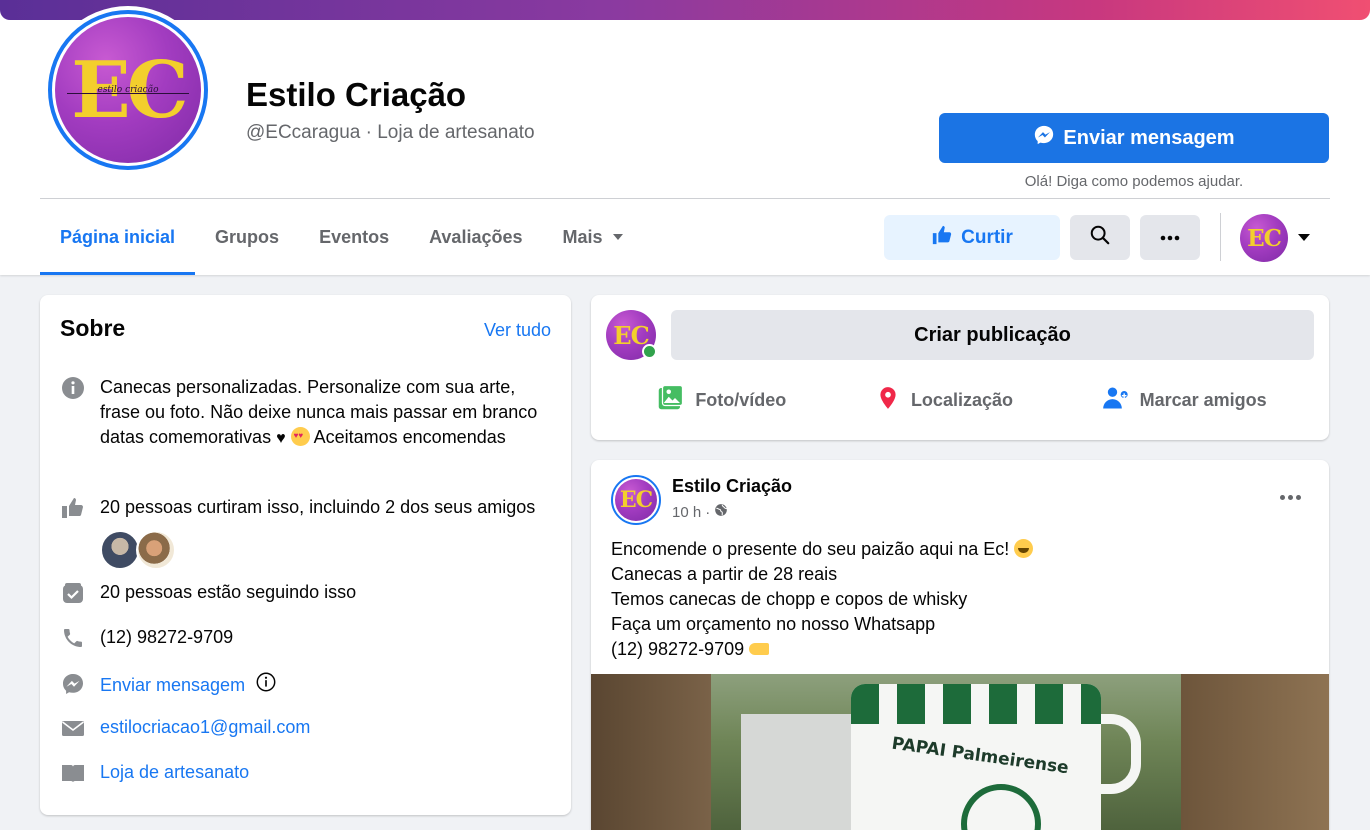 Image resolution: width=1370 pixels, height=830 pixels. Describe the element at coordinates (992, 335) in the screenshot. I see `create-post-button: Criar publicação` at that location.